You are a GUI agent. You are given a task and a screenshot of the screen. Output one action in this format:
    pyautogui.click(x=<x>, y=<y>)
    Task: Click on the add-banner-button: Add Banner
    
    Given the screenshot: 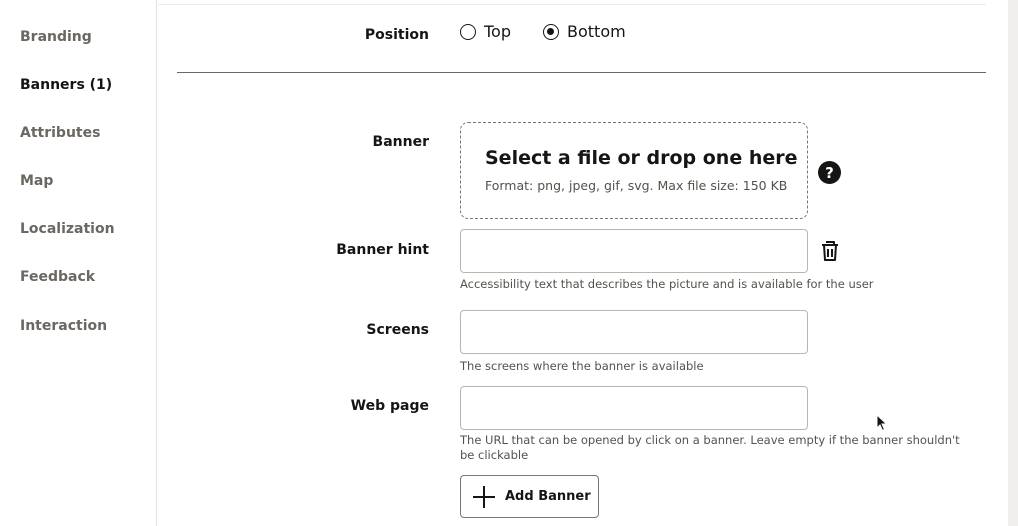 What is the action you would take?
    pyautogui.click(x=529, y=496)
    